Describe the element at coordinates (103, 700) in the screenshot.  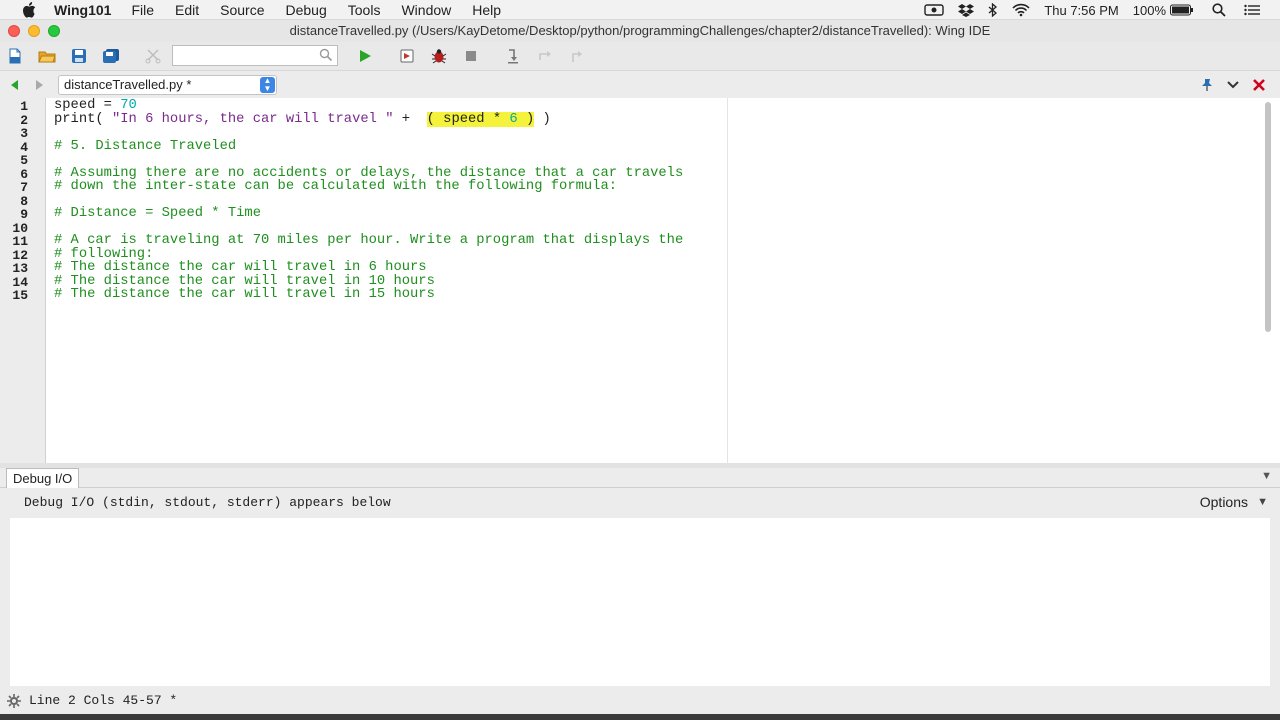
I see `cursor-position-status: Line 2 Cols 45-57 *` at that location.